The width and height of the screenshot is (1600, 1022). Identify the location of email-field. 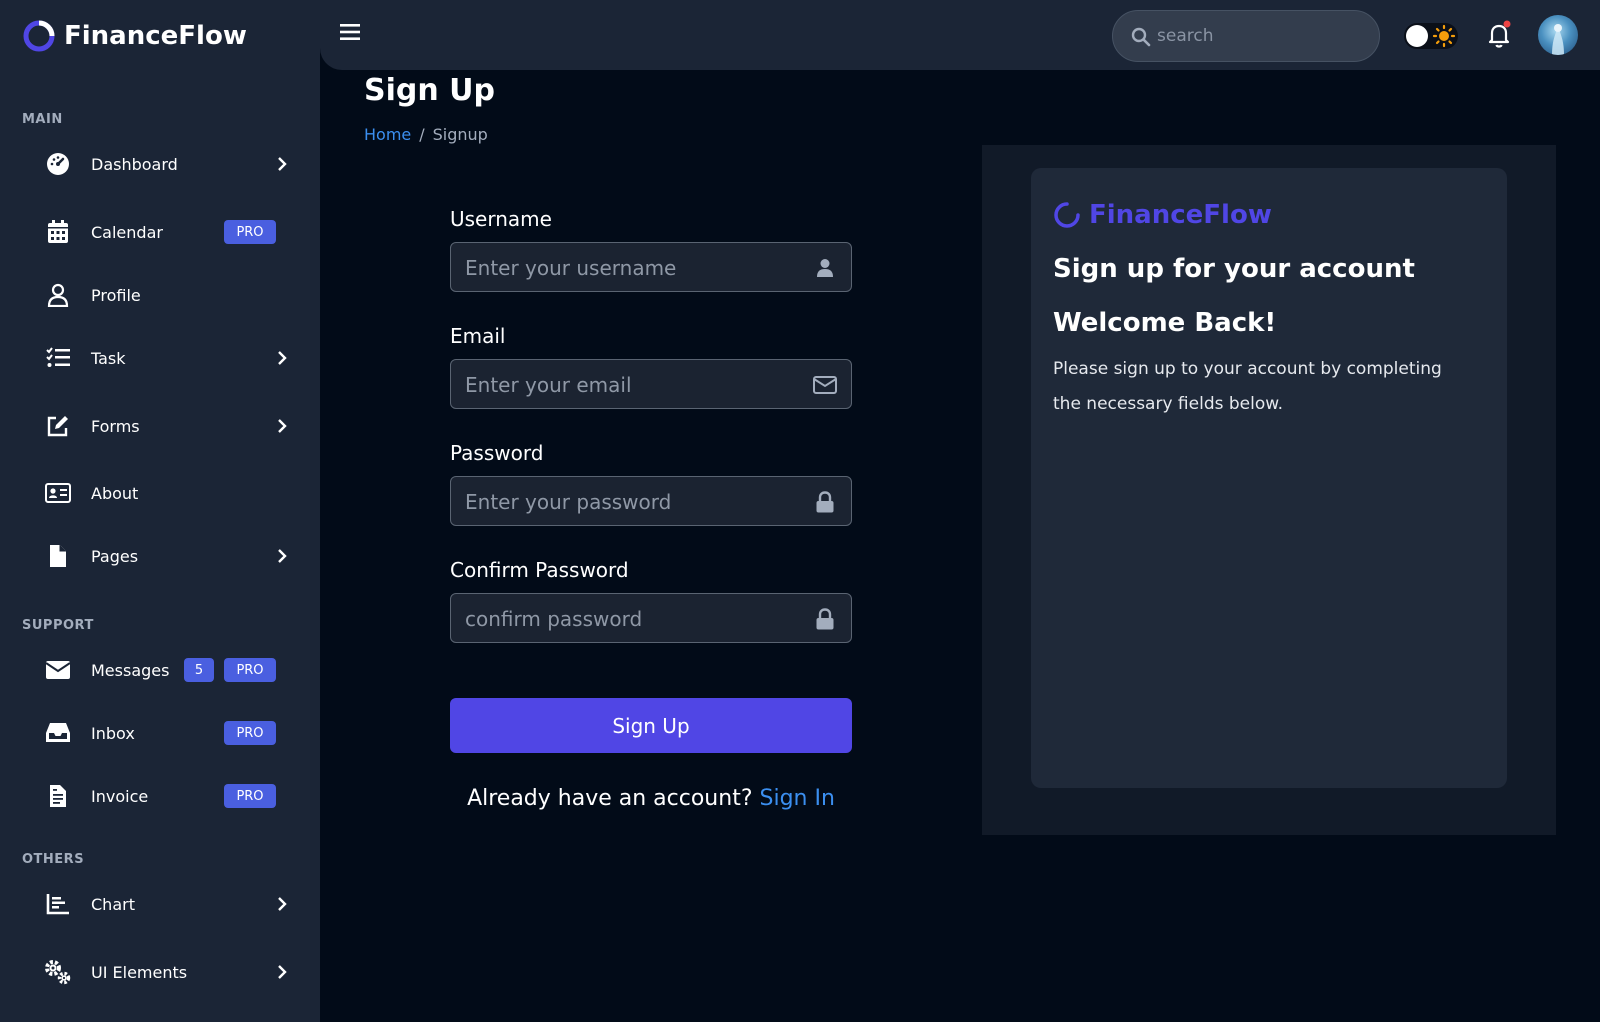
(651, 384).